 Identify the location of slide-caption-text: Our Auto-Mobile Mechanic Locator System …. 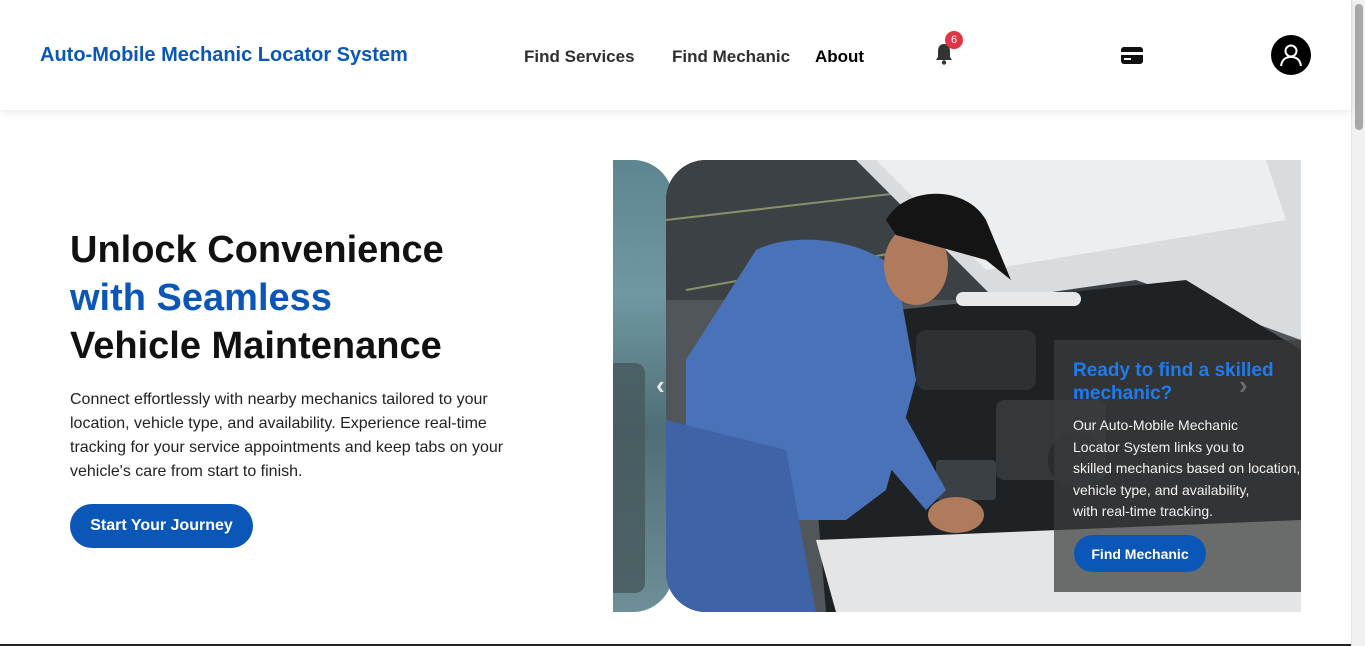
(1187, 468).